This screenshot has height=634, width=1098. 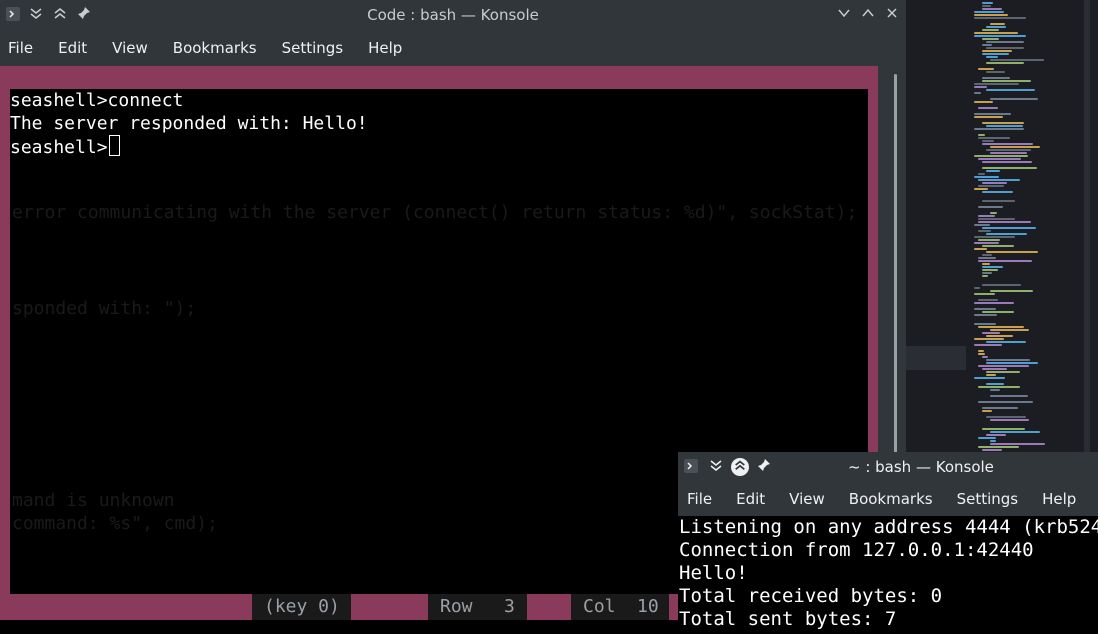 What do you see at coordinates (456, 606) in the screenshot?
I see `row-label: Row` at bounding box center [456, 606].